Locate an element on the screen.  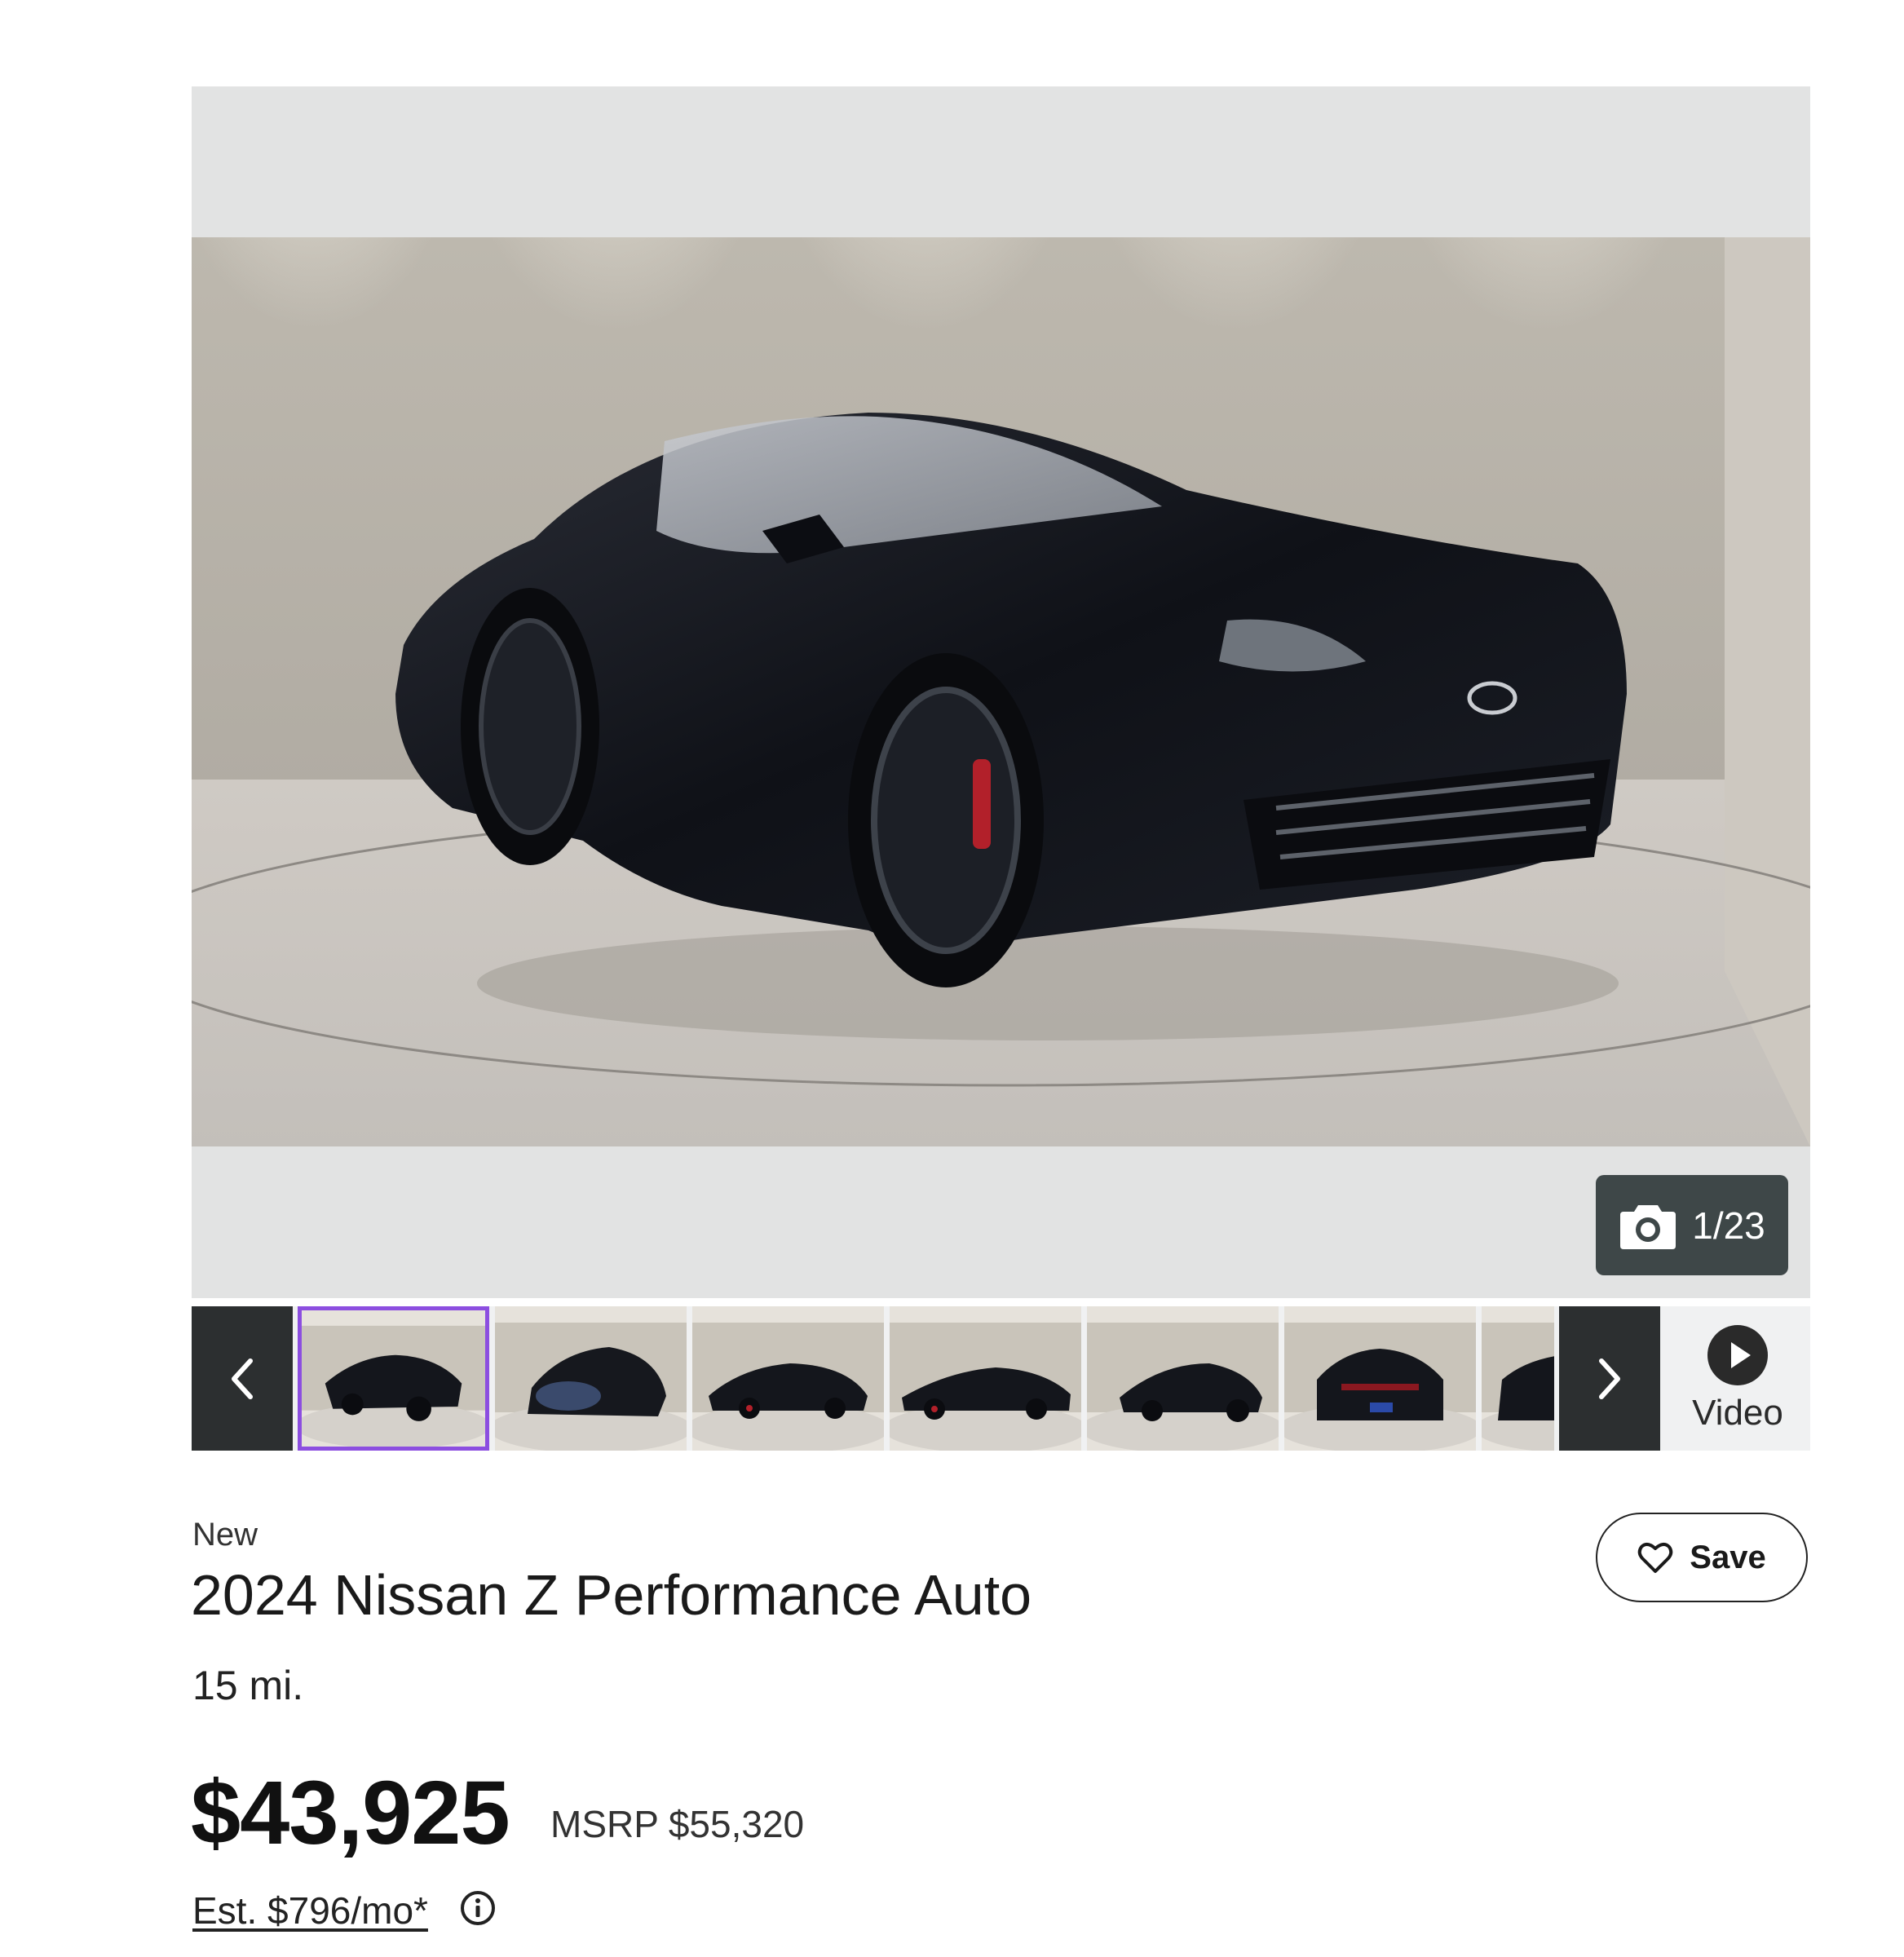
chevron-left-icon is located at coordinates (243, 1379).